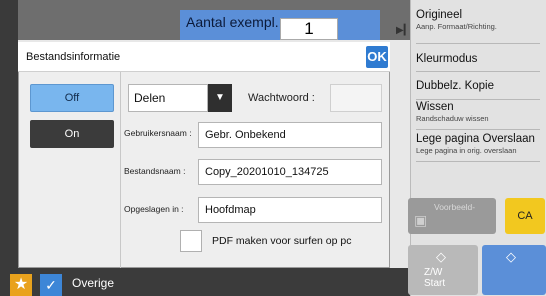 The width and height of the screenshot is (546, 296). I want to click on dialog-title: Bestandsinformatie, so click(73, 57).